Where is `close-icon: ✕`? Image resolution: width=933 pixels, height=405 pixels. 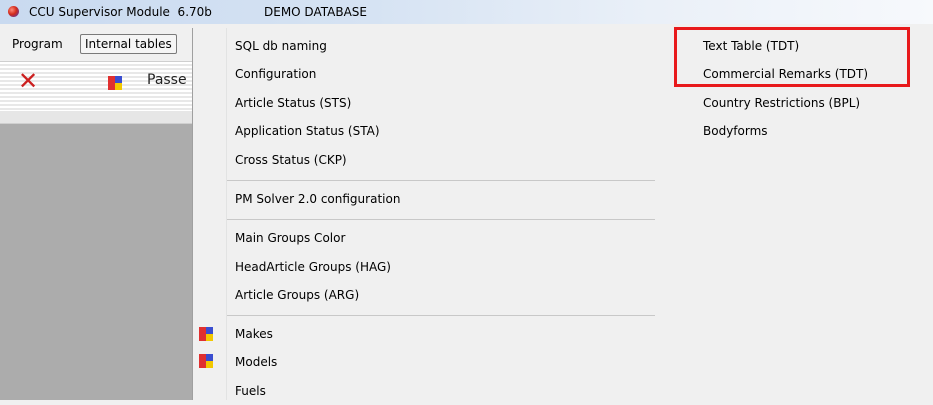 close-icon: ✕ is located at coordinates (29, 81).